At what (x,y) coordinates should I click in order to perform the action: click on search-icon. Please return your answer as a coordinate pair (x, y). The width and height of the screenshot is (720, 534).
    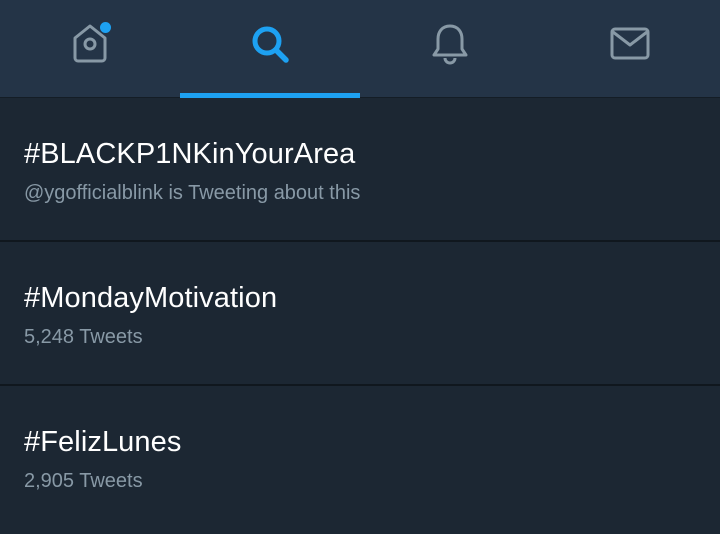
    Looking at the image, I should click on (270, 44).